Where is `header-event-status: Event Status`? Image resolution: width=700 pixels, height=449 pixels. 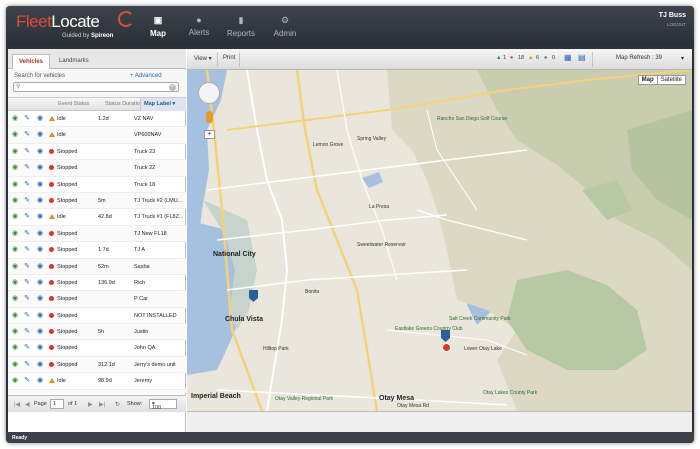
header-event-status: Event Status is located at coordinates (73, 104).